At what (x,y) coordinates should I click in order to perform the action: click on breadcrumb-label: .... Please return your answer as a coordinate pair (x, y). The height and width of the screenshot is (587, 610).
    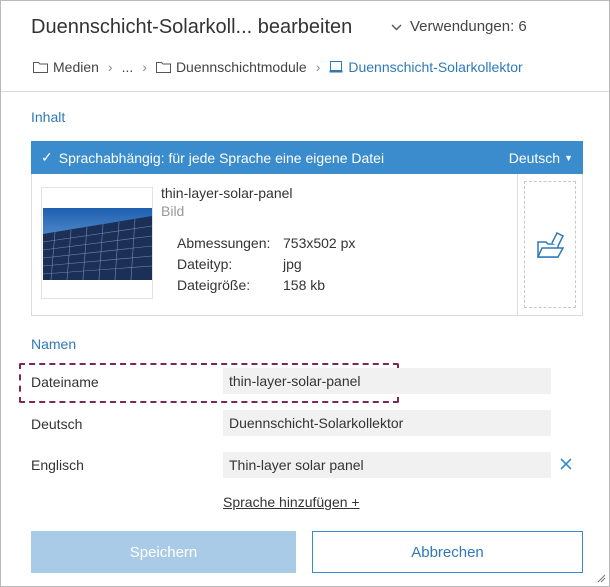
    Looking at the image, I should click on (127, 67).